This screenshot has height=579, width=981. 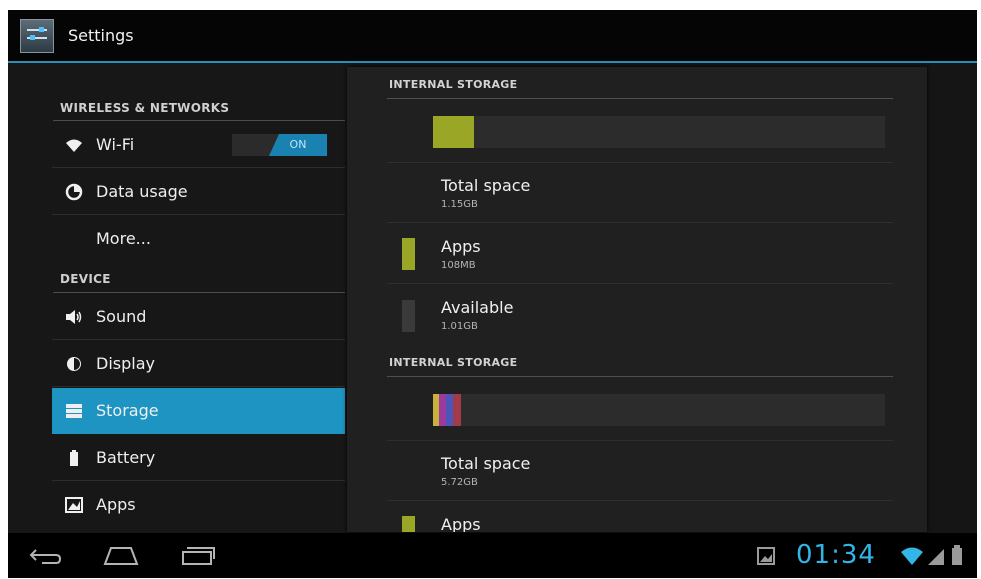 What do you see at coordinates (85, 279) in the screenshot?
I see `section-header-device: DEVICE` at bounding box center [85, 279].